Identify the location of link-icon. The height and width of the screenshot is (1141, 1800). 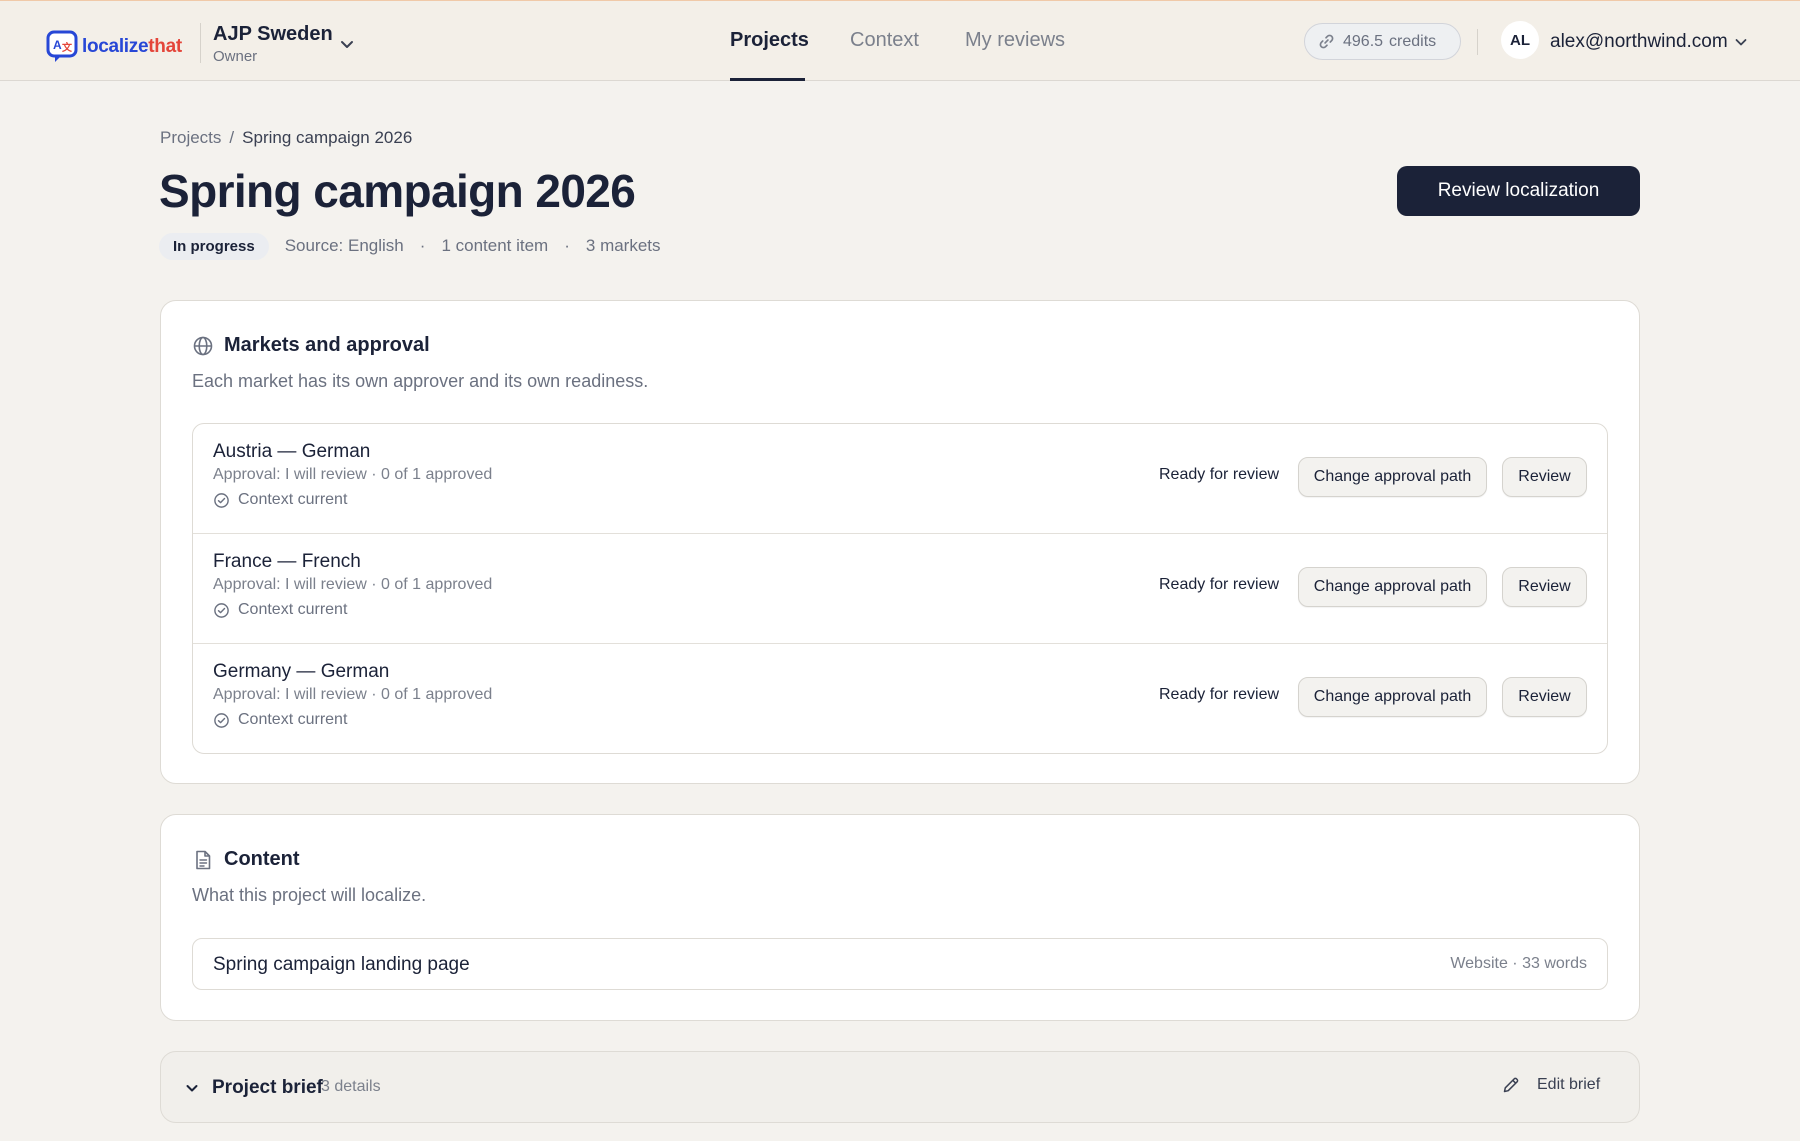
(1326, 41).